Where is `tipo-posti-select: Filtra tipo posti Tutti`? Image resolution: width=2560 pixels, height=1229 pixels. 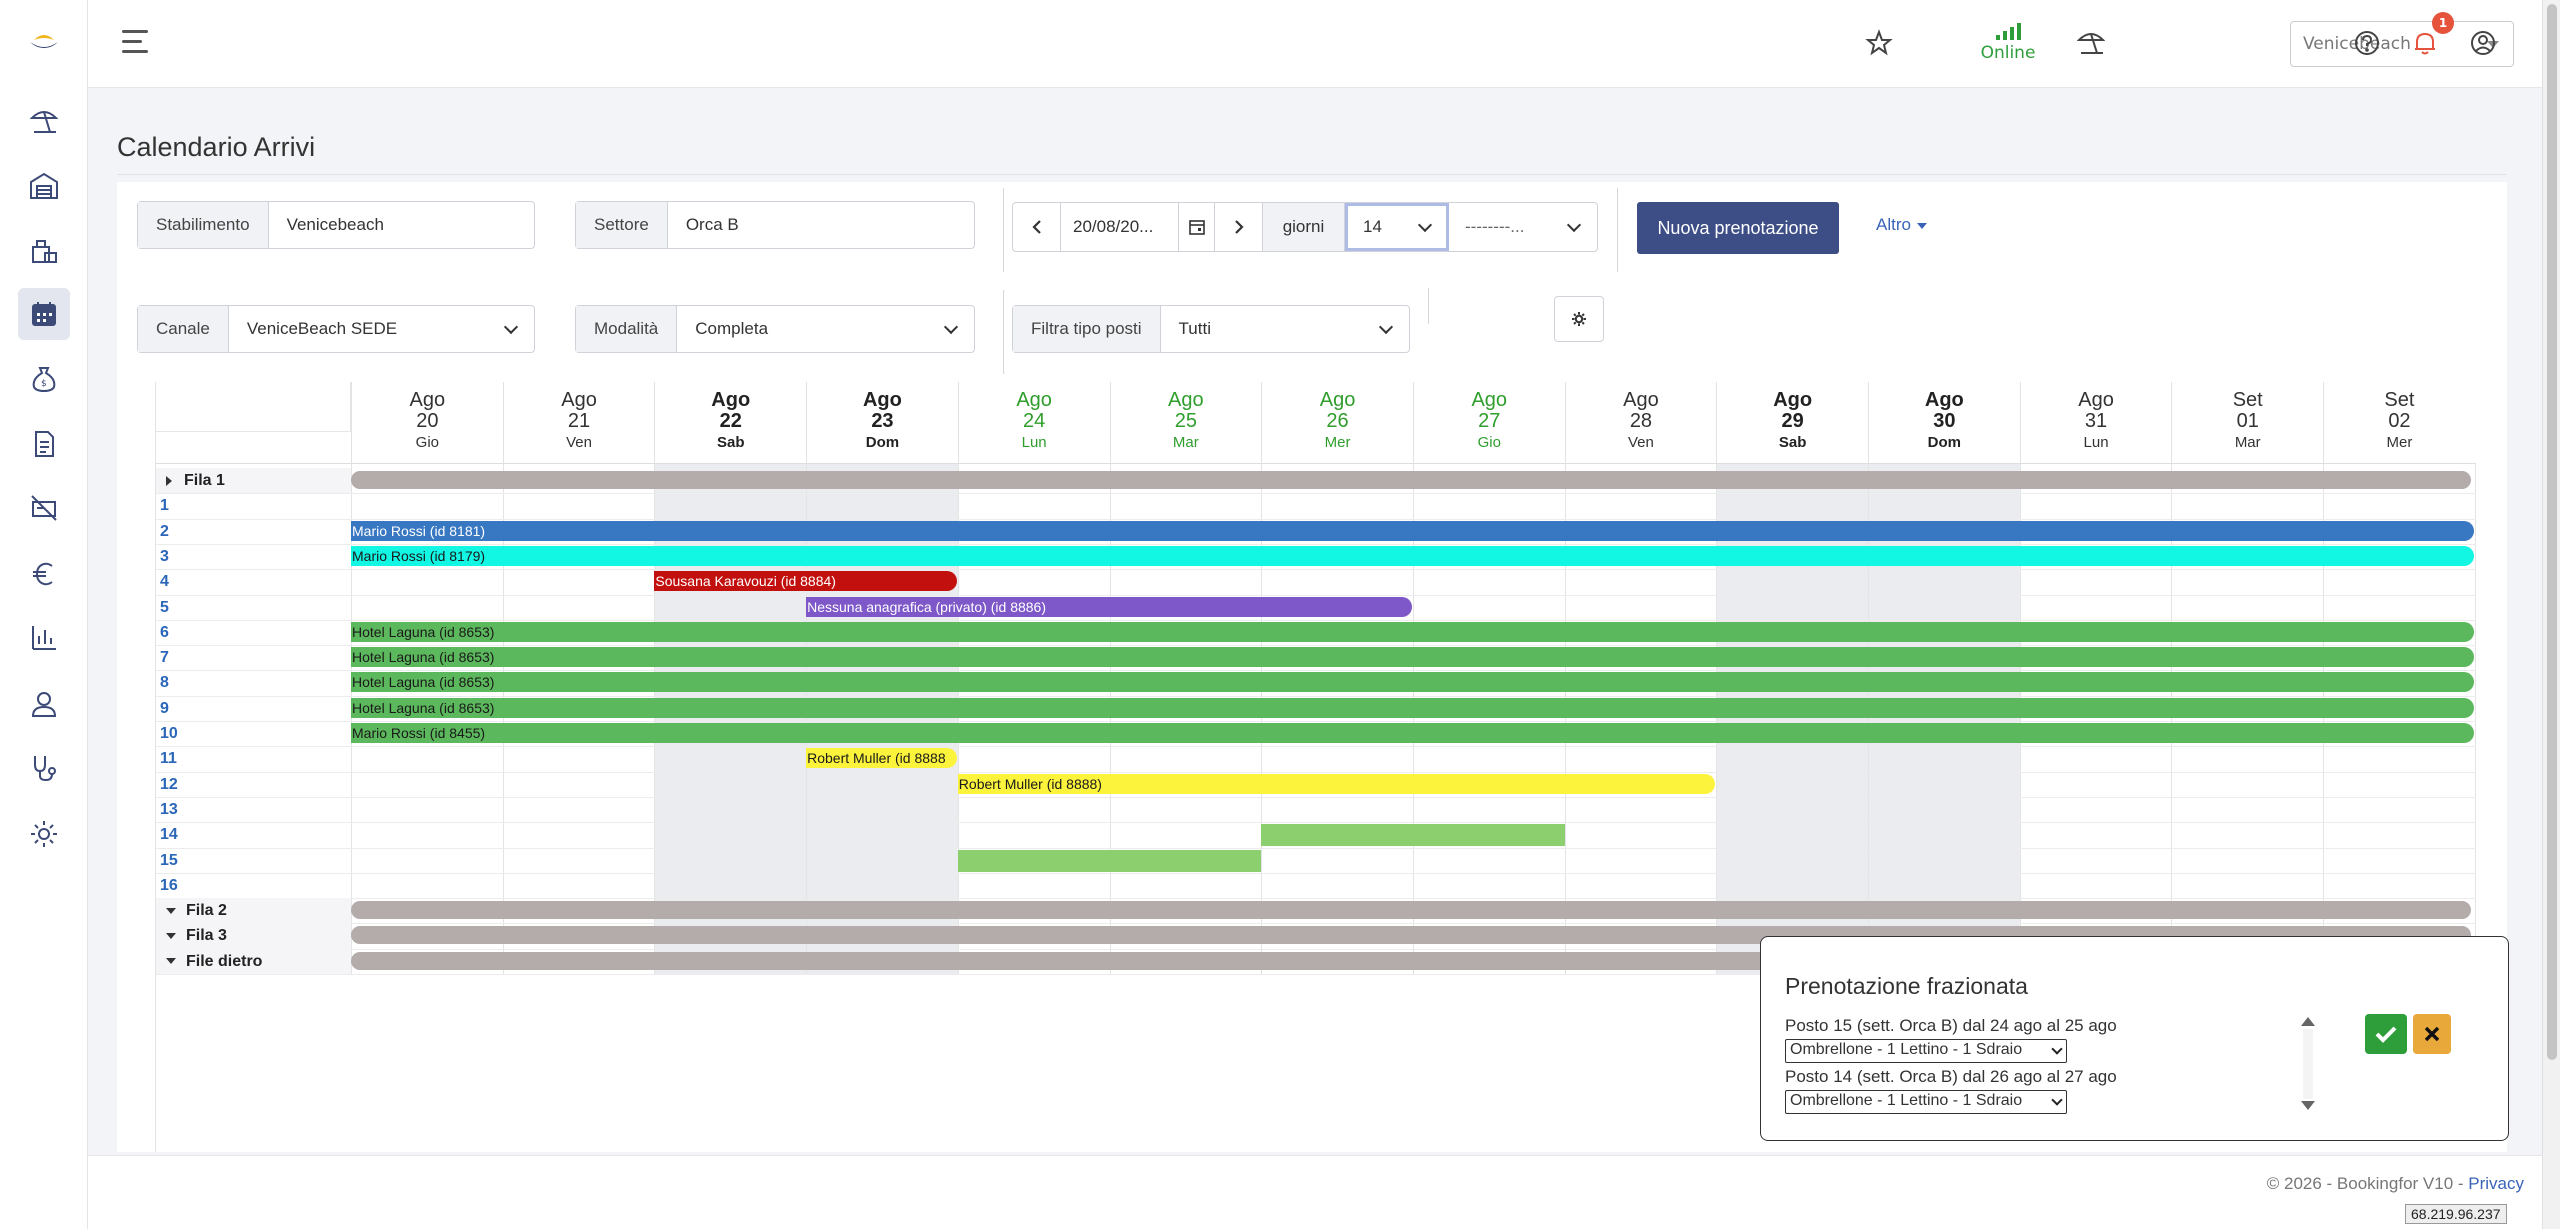
tipo-posti-select: Filtra tipo posti Tutti is located at coordinates (1211, 329).